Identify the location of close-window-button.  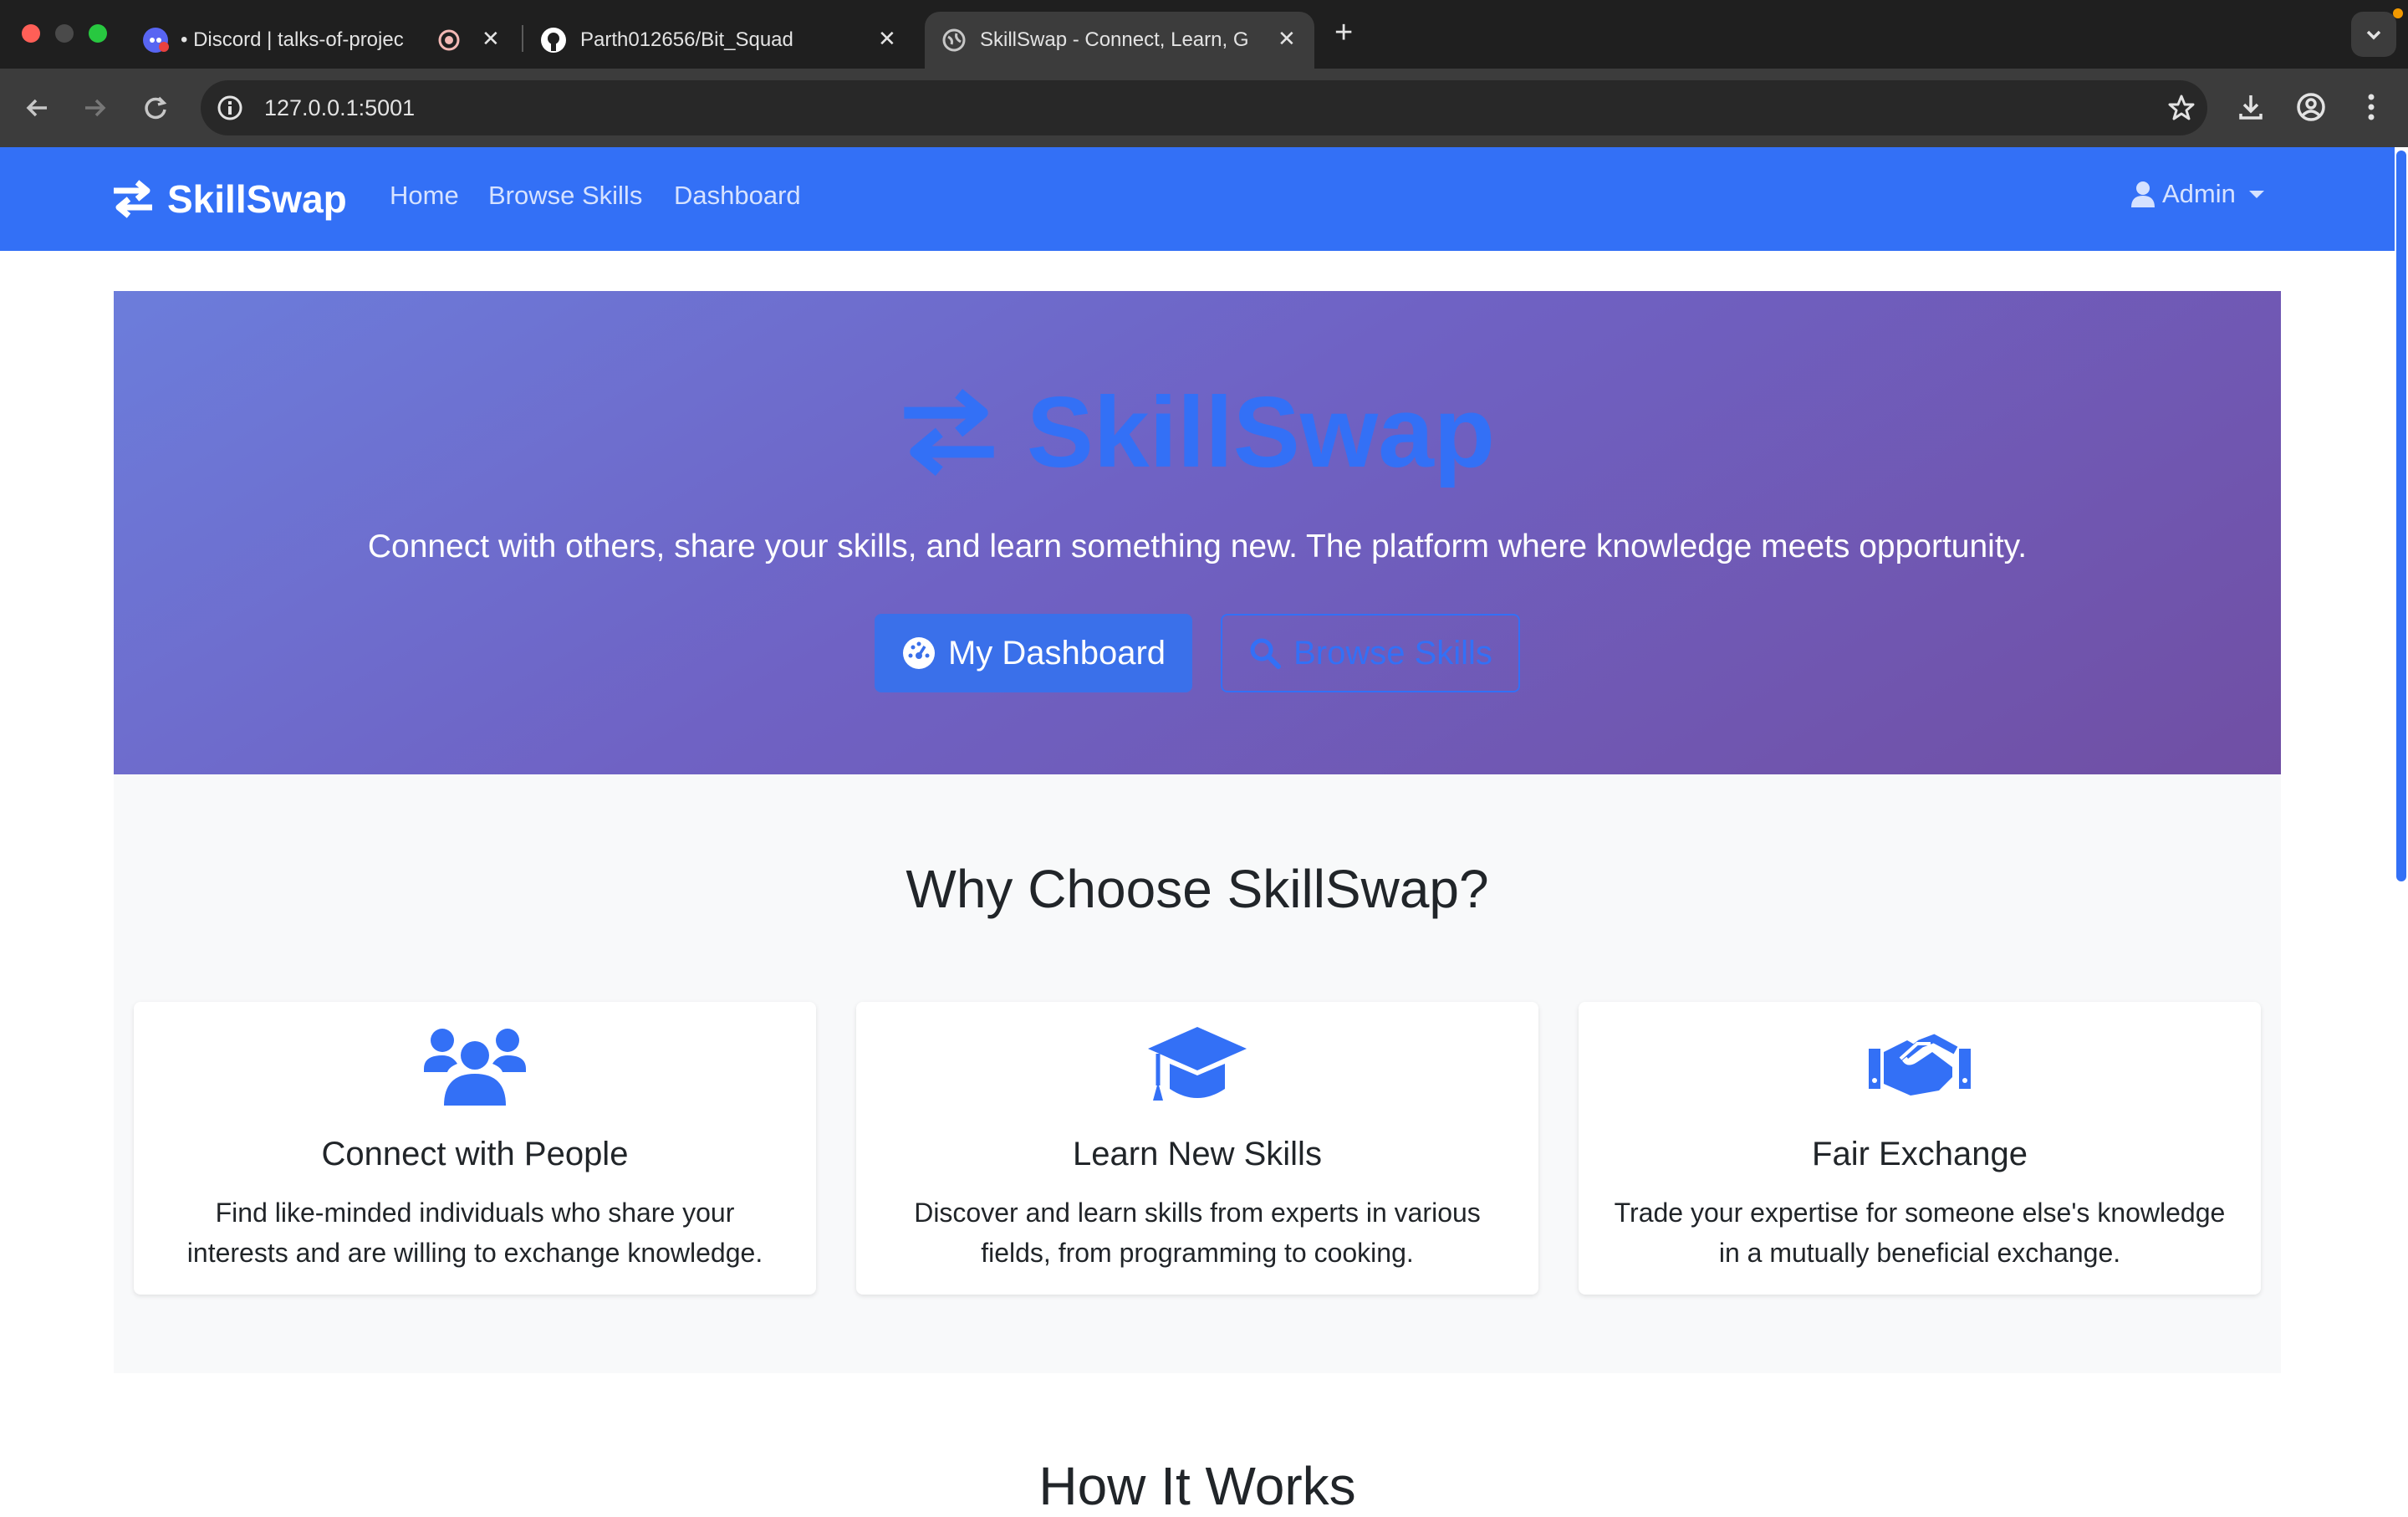
(31, 33).